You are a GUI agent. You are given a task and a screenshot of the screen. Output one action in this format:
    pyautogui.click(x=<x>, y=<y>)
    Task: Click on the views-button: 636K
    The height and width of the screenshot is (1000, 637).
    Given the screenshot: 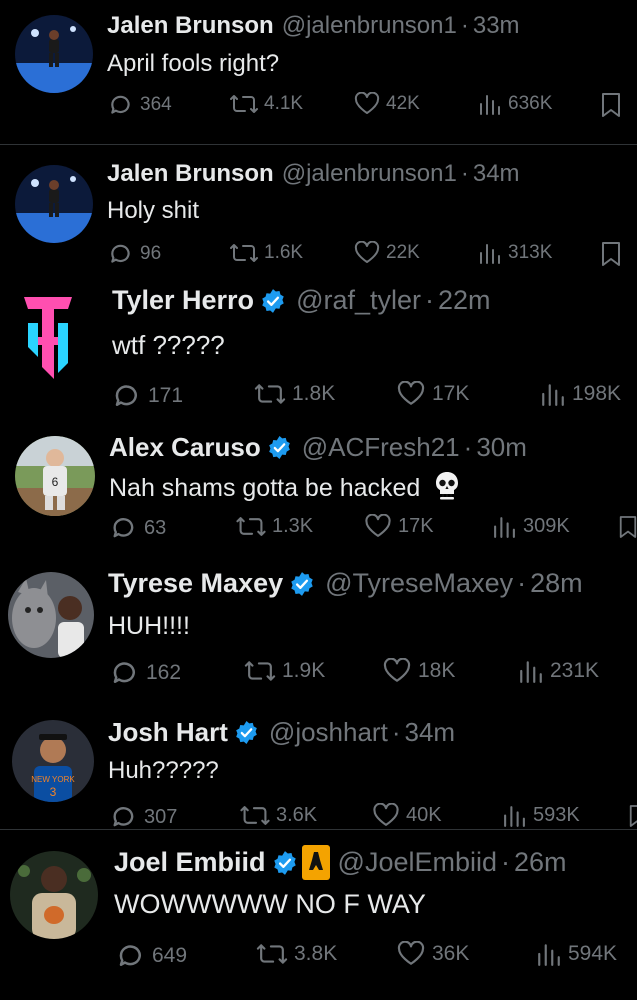 What is the action you would take?
    pyautogui.click(x=515, y=104)
    